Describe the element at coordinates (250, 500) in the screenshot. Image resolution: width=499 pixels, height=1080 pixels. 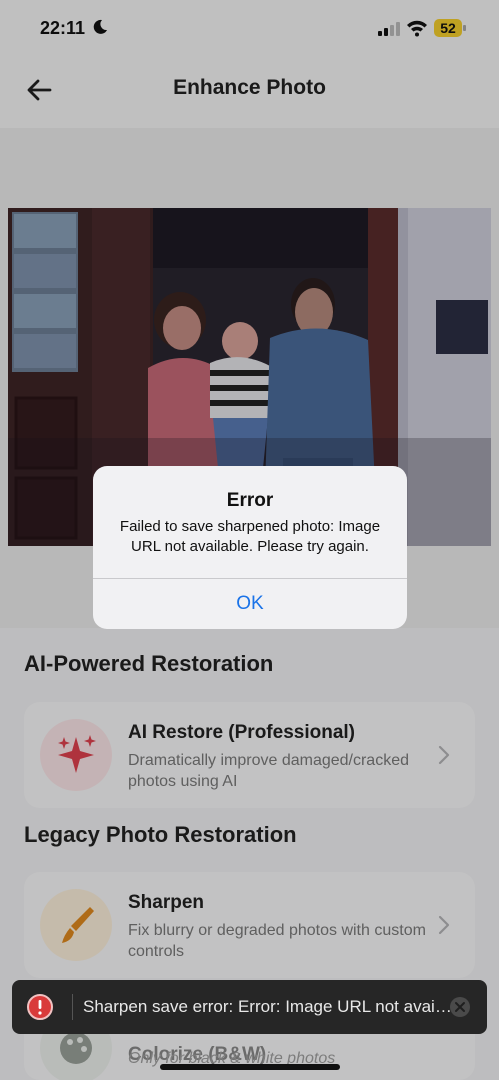
I see `alert-title: Error` at that location.